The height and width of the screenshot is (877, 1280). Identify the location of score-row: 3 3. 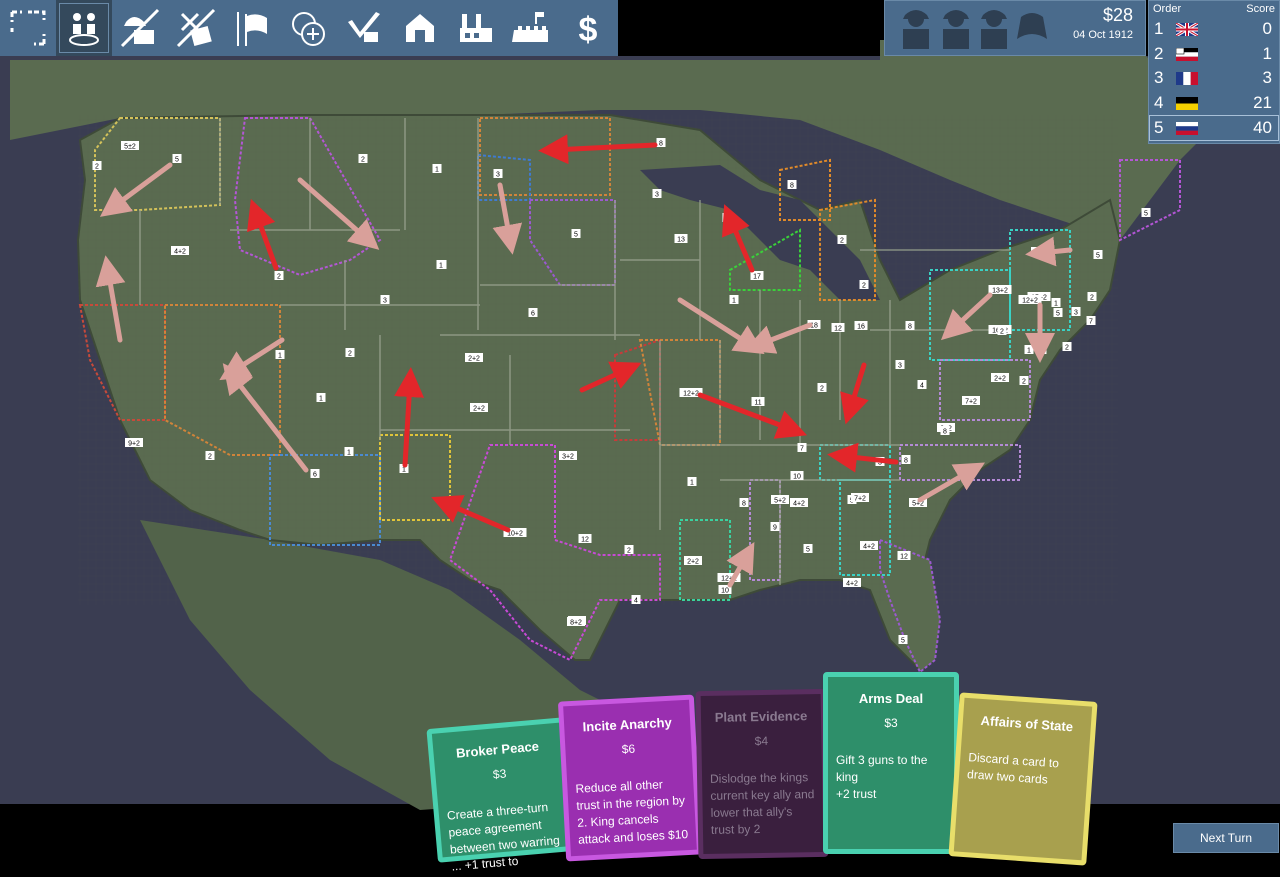
(1214, 78).